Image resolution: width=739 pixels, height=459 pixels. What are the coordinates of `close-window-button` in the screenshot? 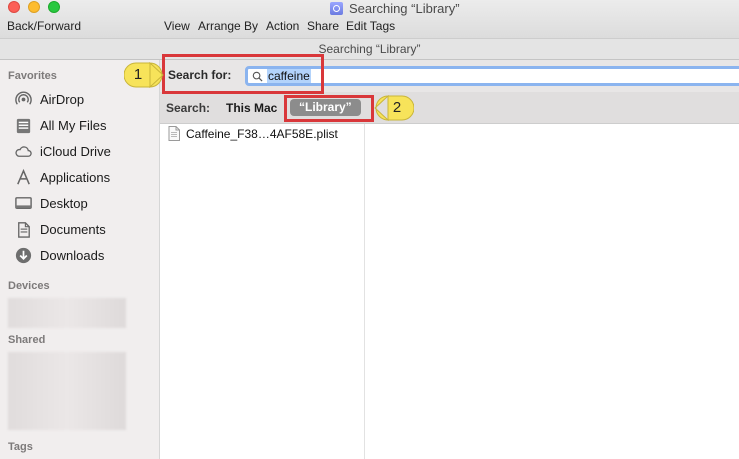 It's located at (14, 7).